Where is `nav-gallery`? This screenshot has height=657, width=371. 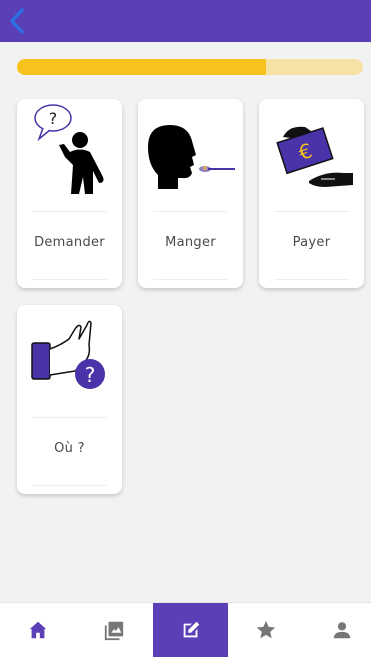 nav-gallery is located at coordinates (113, 630).